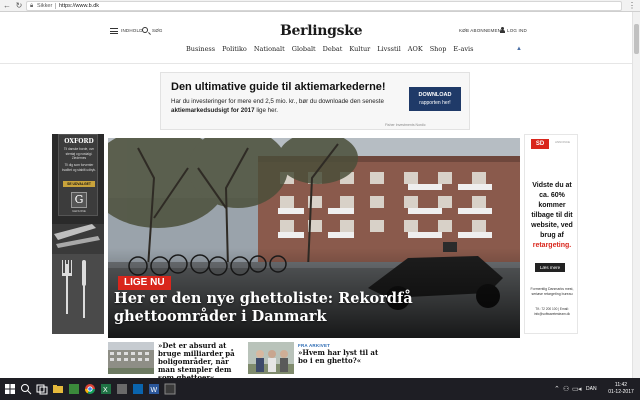 Image resolution: width=640 pixels, height=400 pixels. I want to click on nav-item-globalt: Globalt, so click(304, 49).